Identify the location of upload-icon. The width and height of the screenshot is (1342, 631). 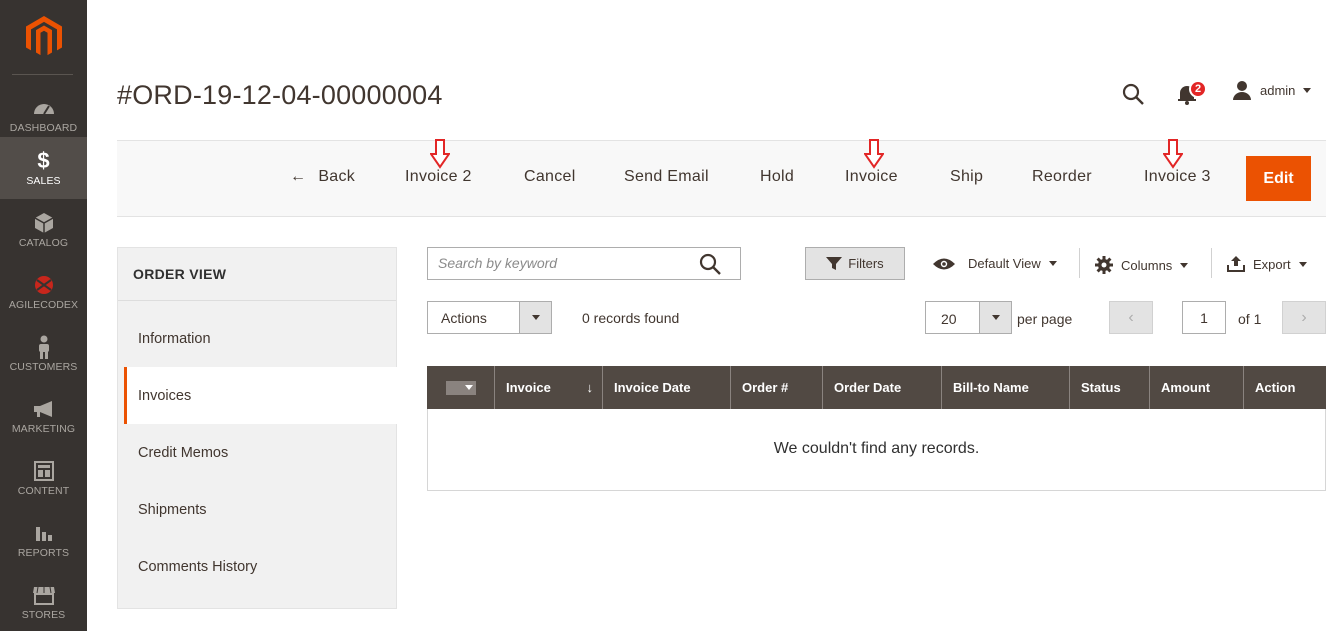
(1236, 264).